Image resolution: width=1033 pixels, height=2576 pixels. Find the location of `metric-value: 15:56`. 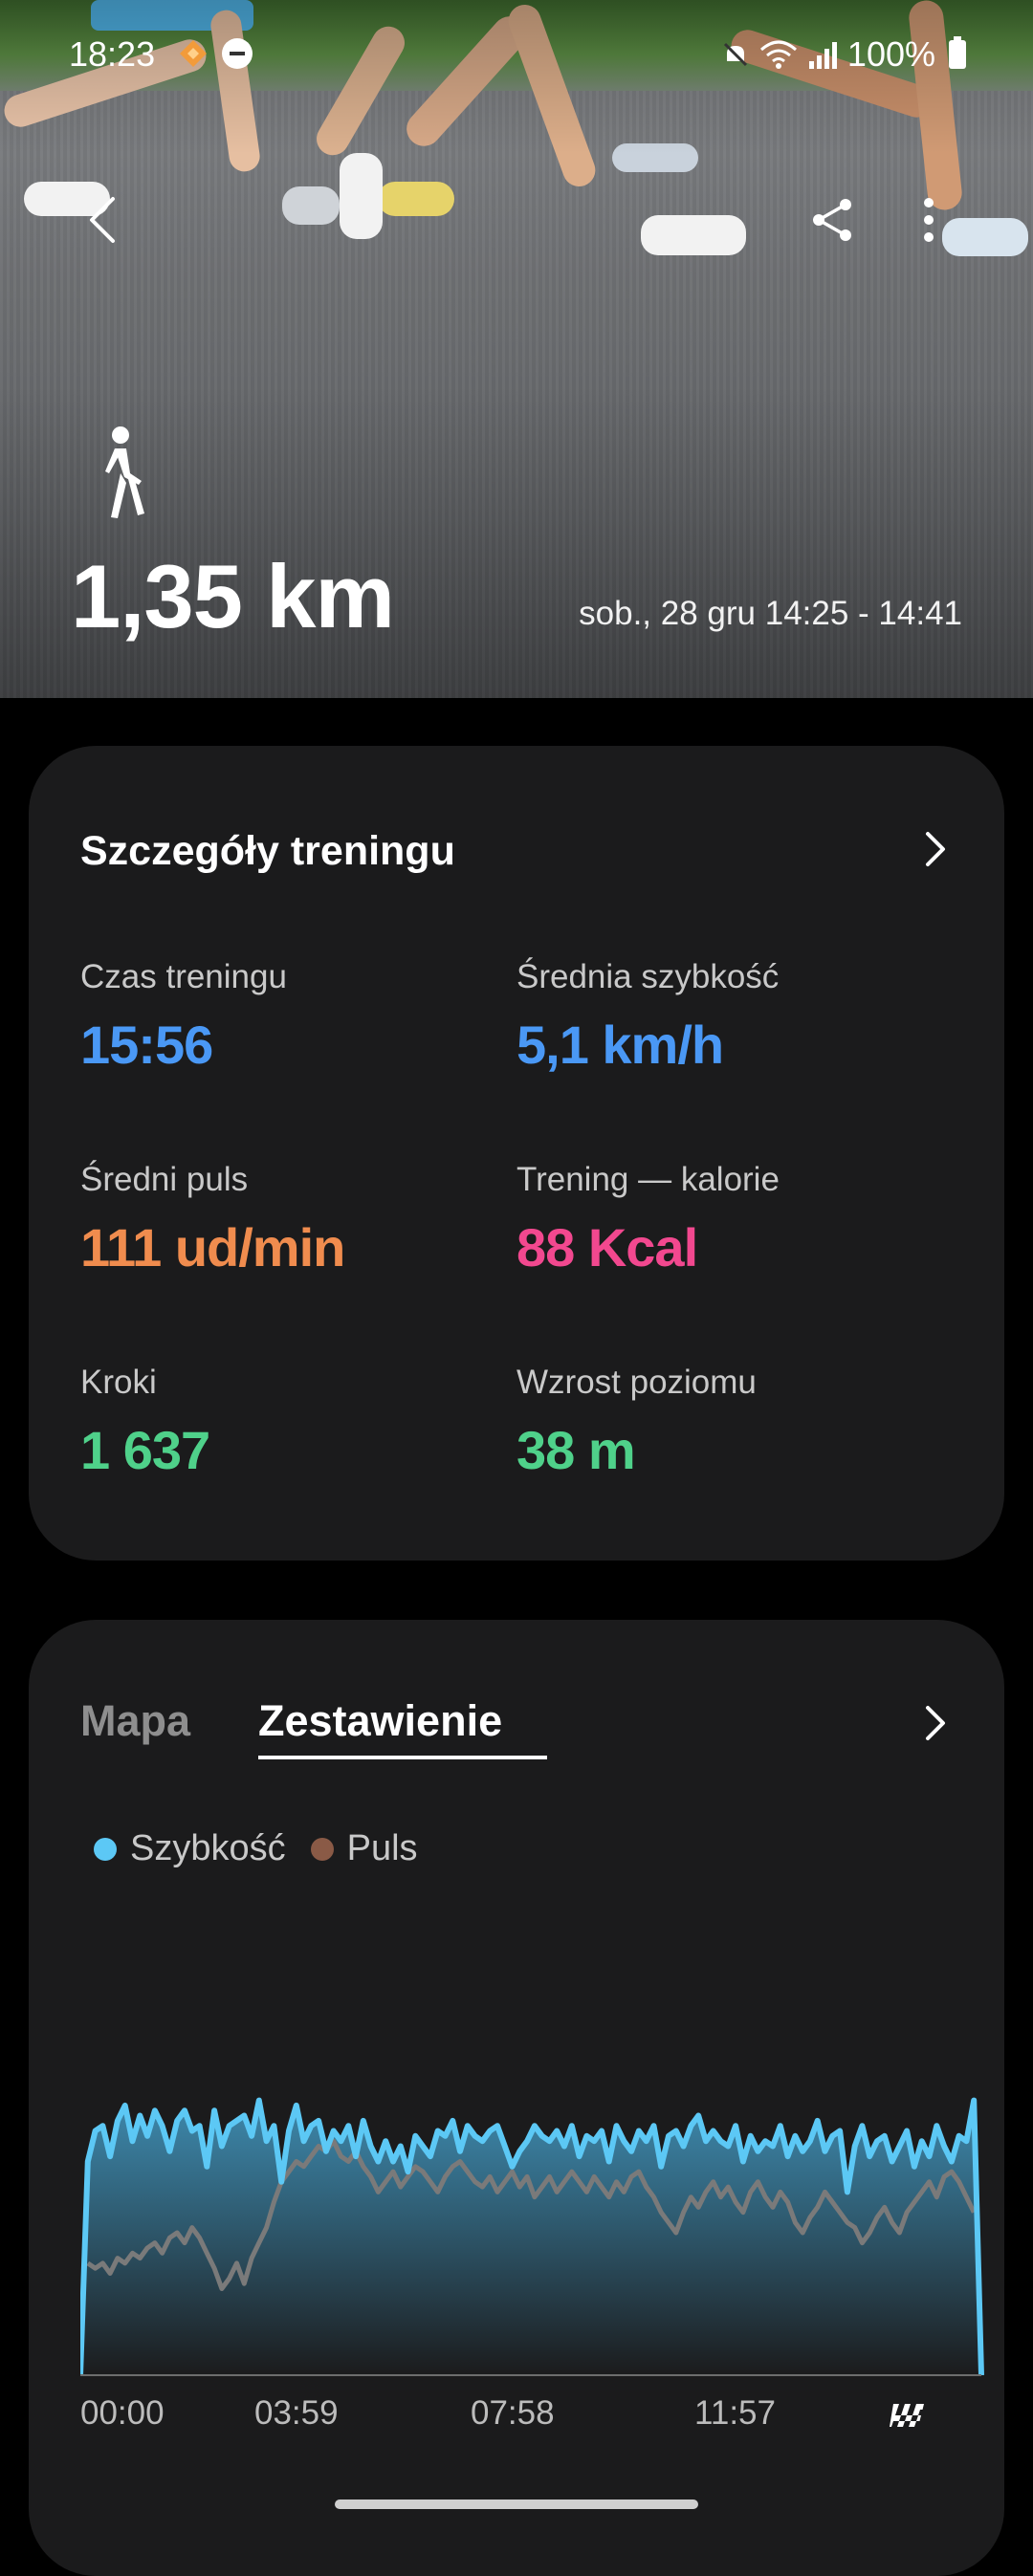

metric-value: 15:56 is located at coordinates (146, 1045).